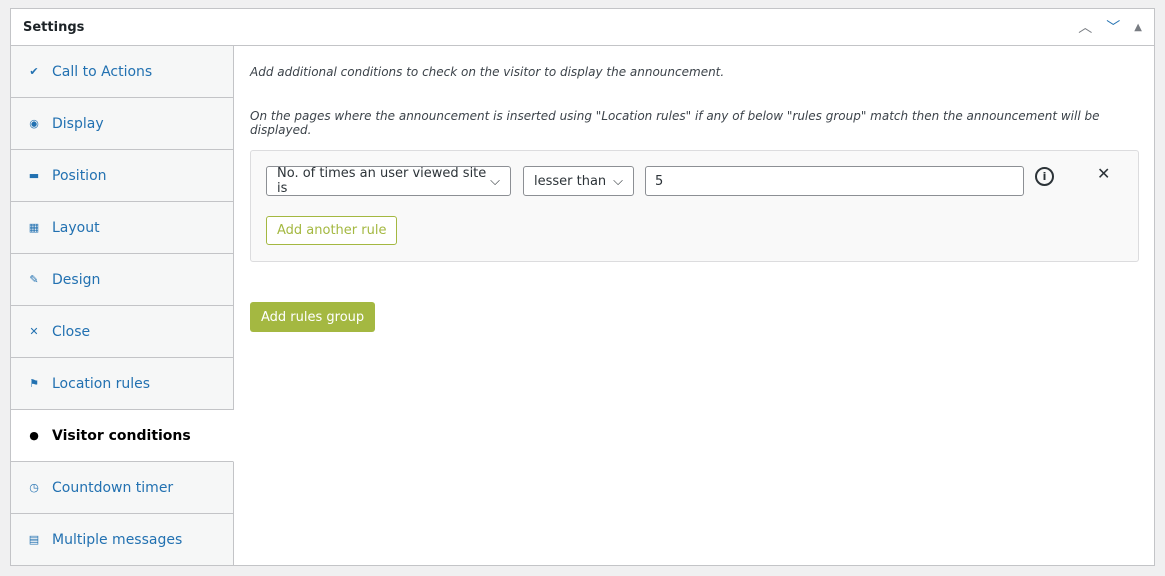  Describe the element at coordinates (102, 71) in the screenshot. I see `sidebar-item-label: Call to Actions` at that location.